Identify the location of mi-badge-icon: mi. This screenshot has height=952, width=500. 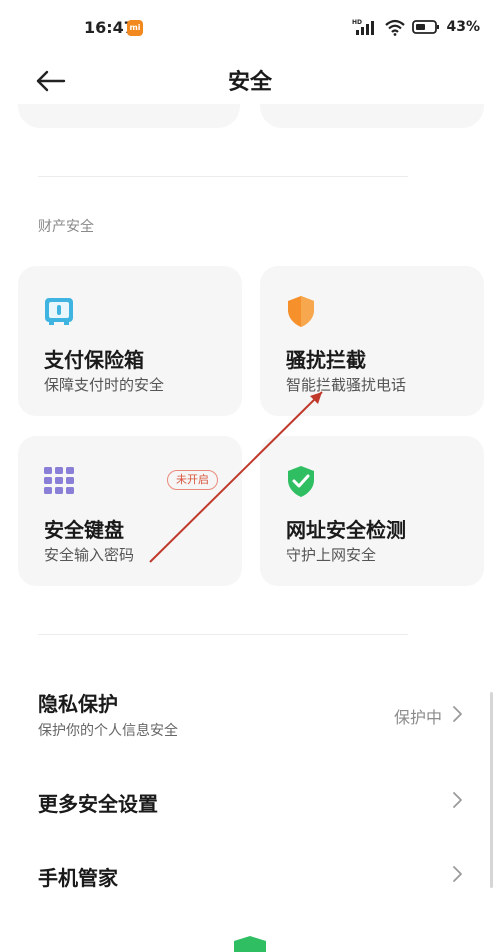
(135, 28).